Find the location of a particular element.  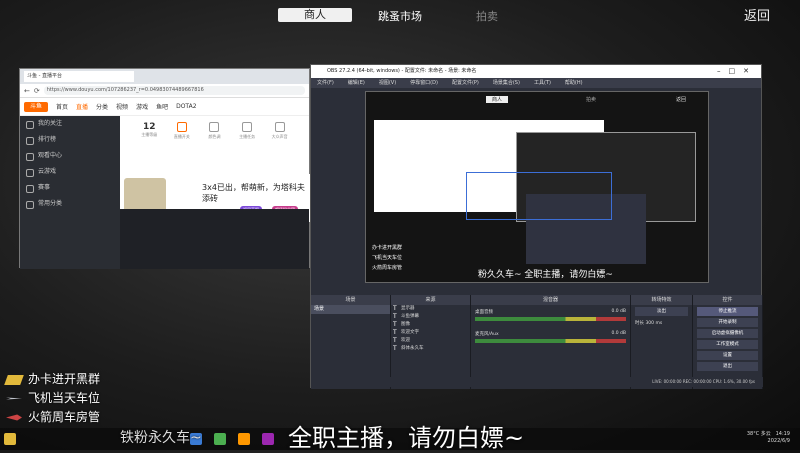

source-item: 斗鱼弹幕 is located at coordinates (430, 317).